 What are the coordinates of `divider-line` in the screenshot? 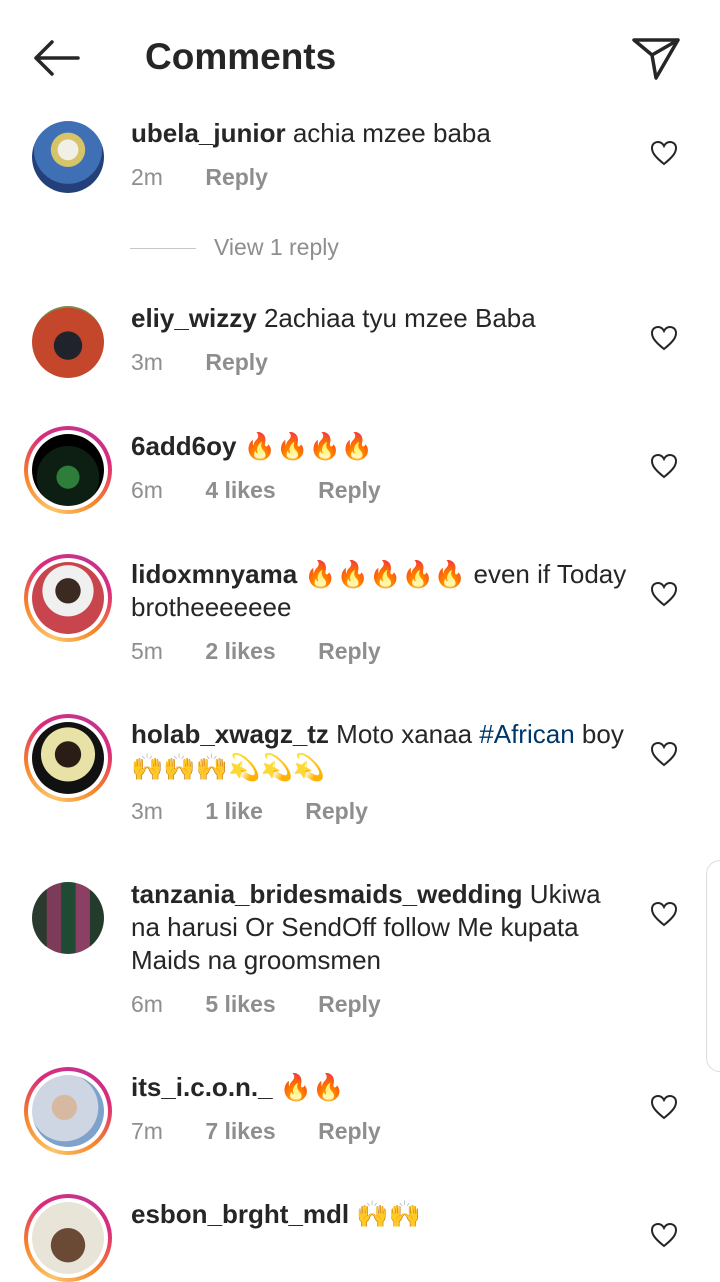 It's located at (163, 249).